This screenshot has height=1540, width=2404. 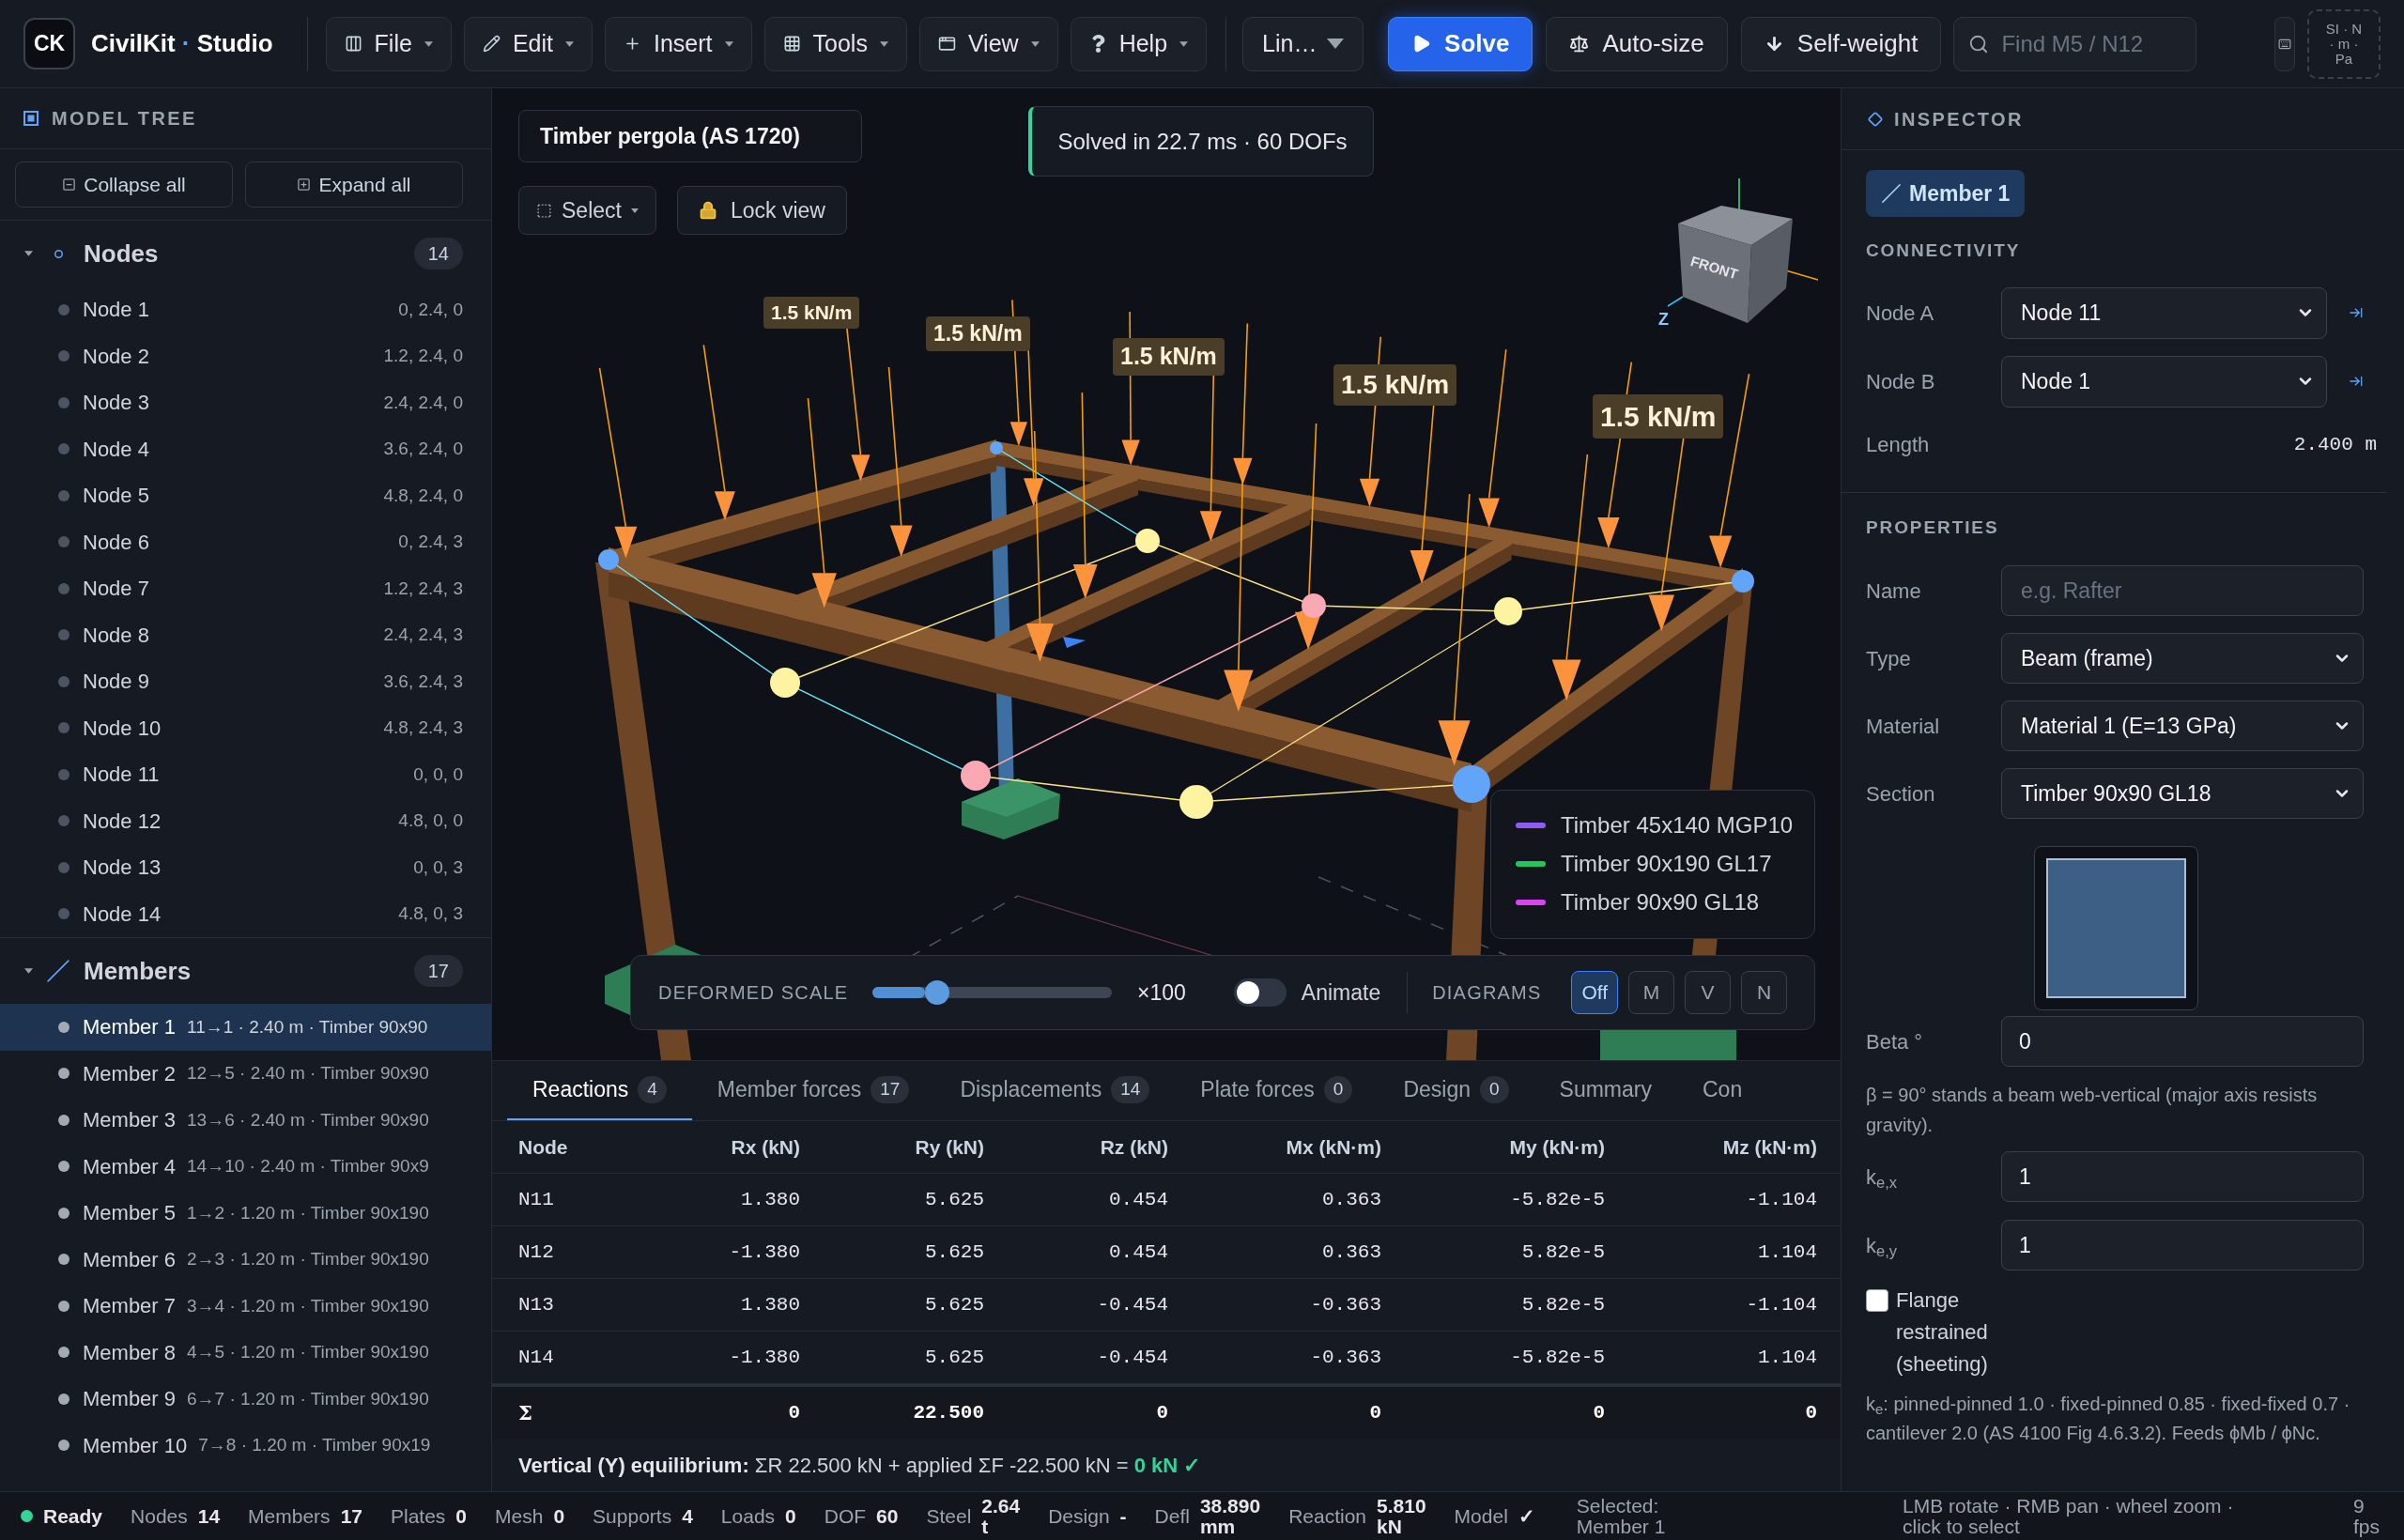 What do you see at coordinates (1877, 1300) in the screenshot?
I see `checkbox` at bounding box center [1877, 1300].